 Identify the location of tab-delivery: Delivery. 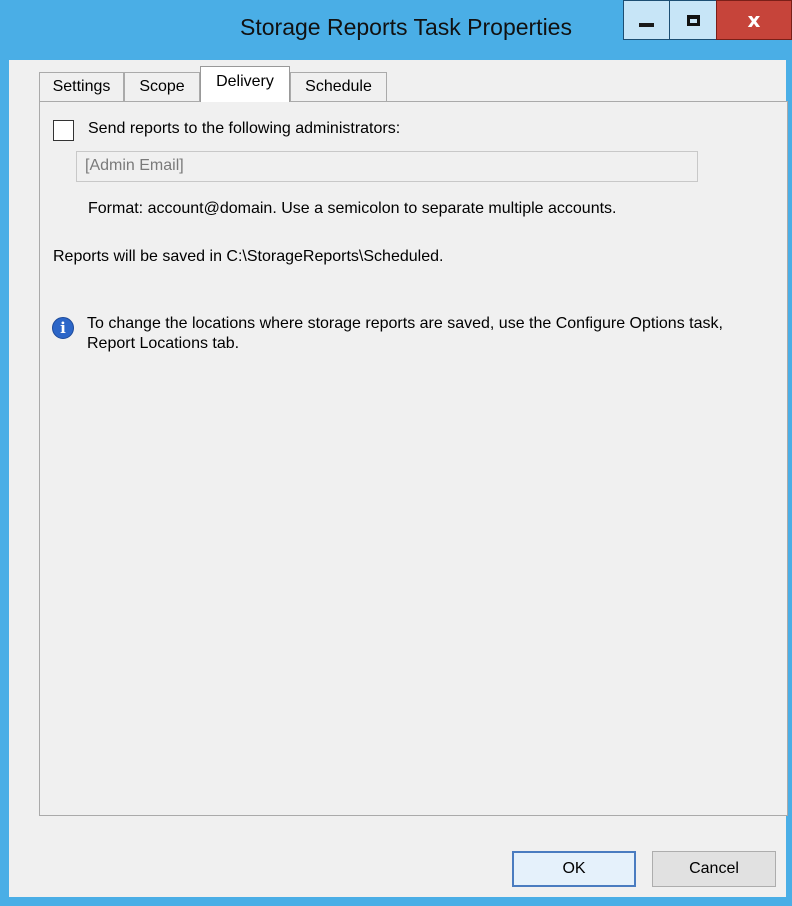
(245, 84).